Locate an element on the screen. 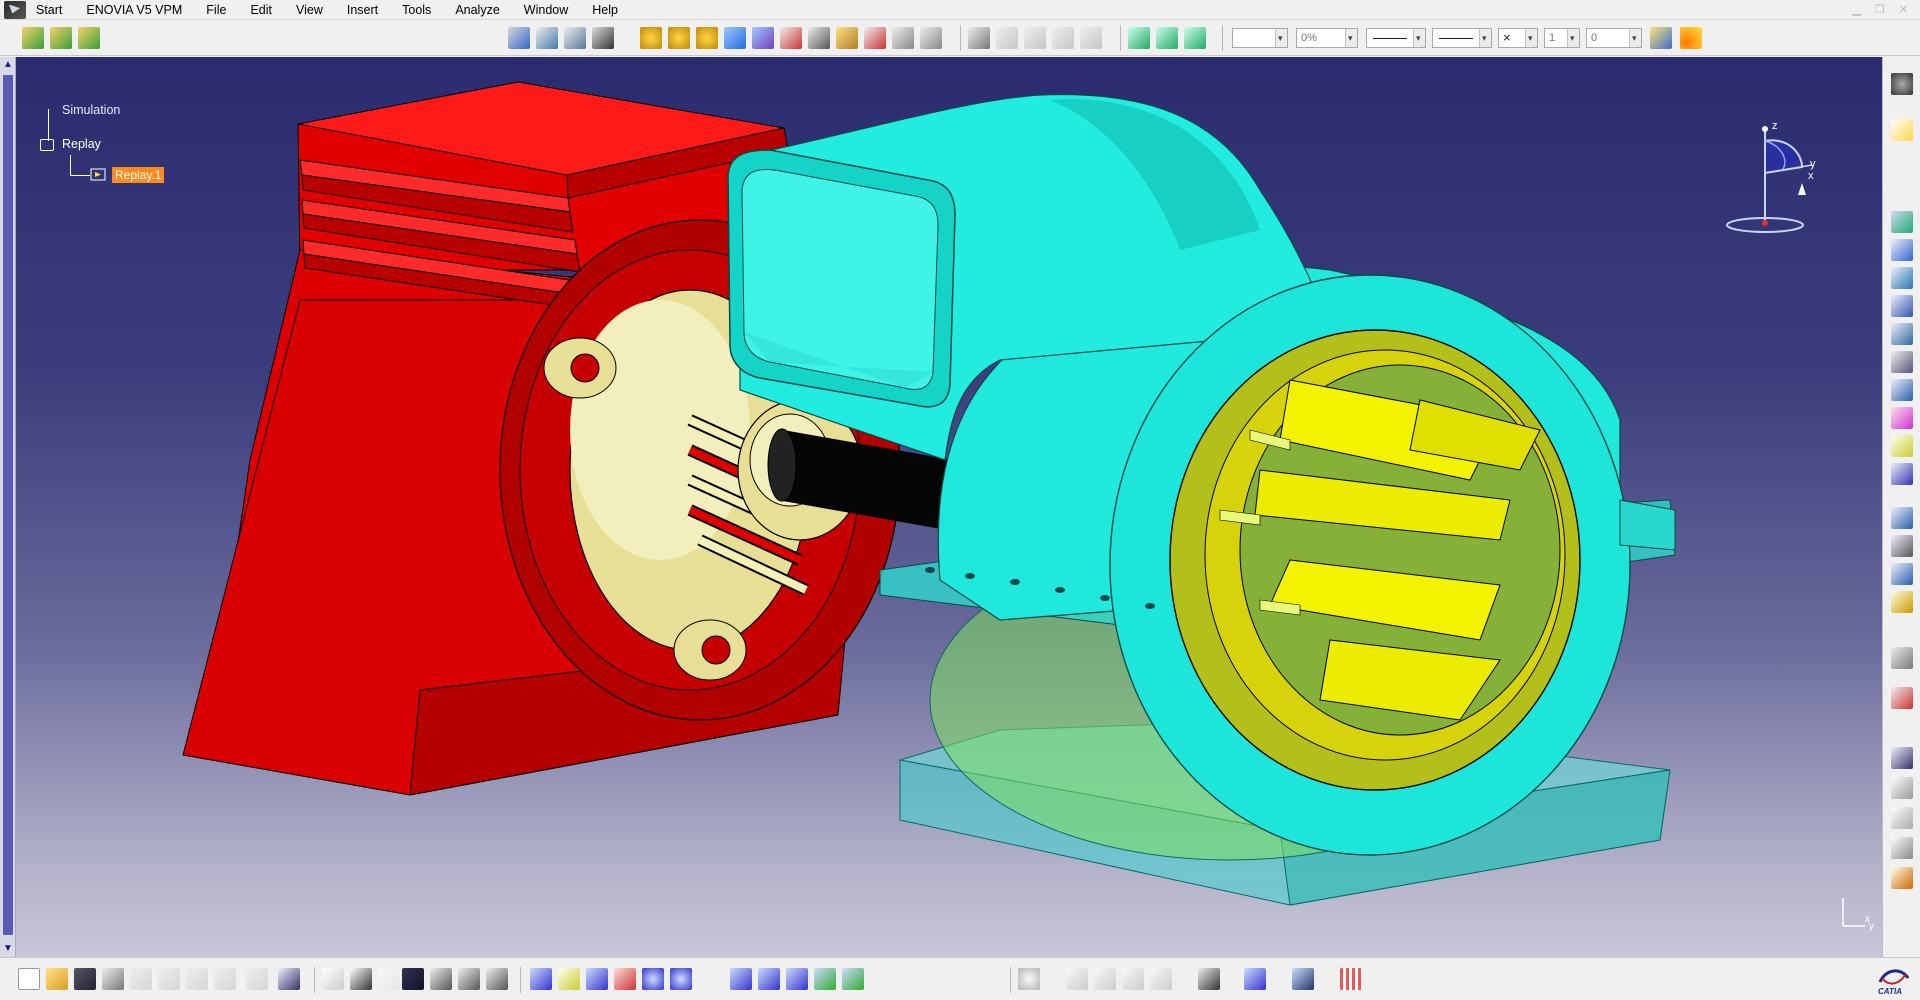 The image size is (1920, 1000). cut-icon is located at coordinates (141, 979).